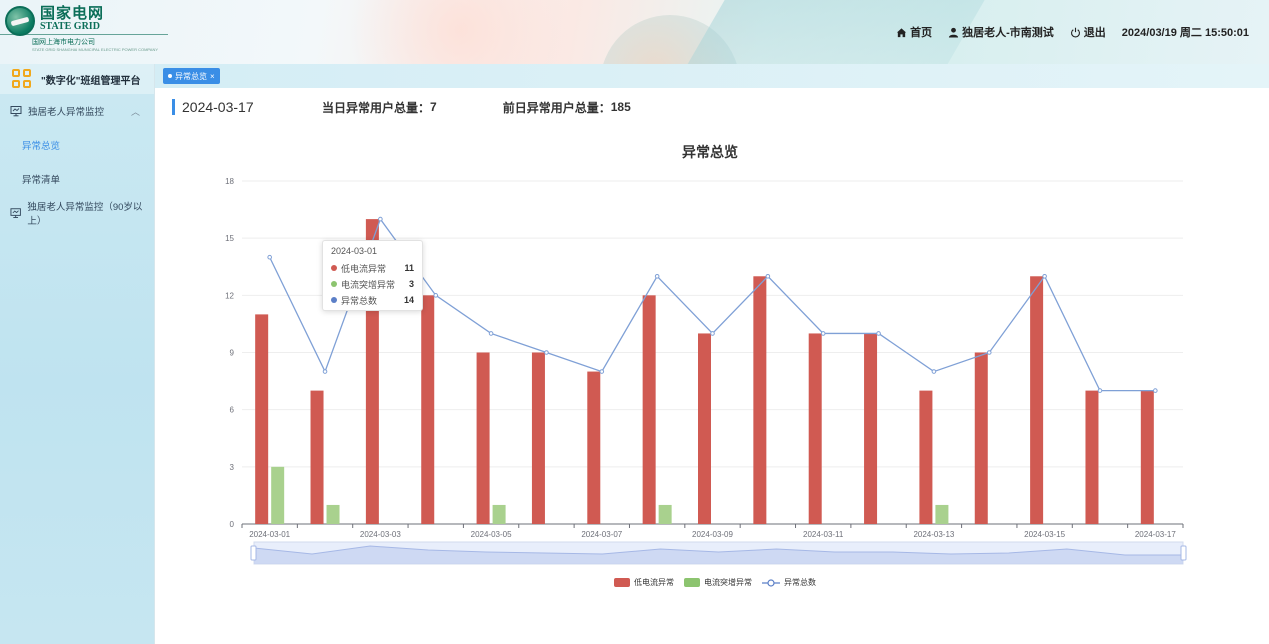  What do you see at coordinates (269, 534) in the screenshot?
I see `x-tick-label: 2024-03-01` at bounding box center [269, 534].